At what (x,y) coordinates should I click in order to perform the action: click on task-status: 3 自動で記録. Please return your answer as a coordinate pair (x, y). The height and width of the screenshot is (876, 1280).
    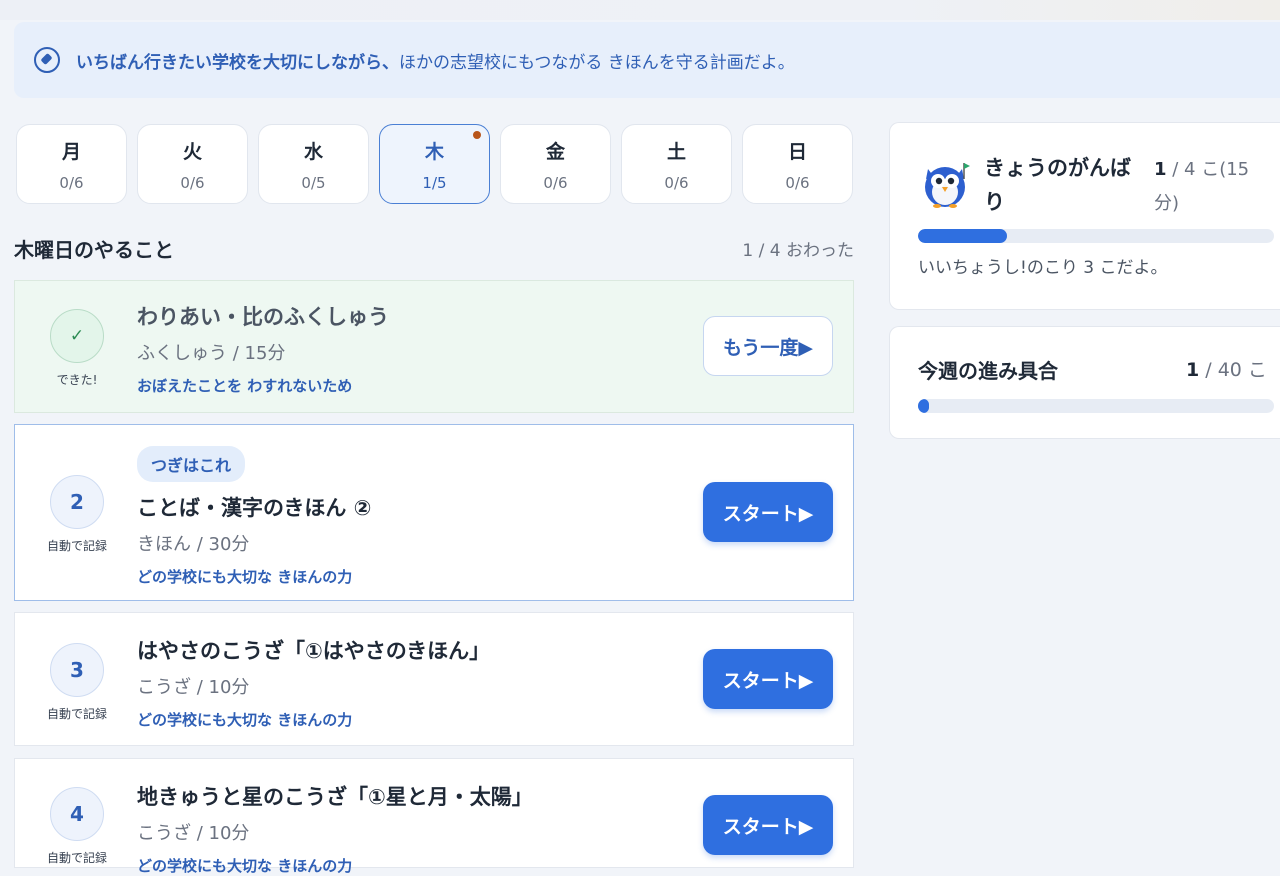
    Looking at the image, I should click on (77, 682).